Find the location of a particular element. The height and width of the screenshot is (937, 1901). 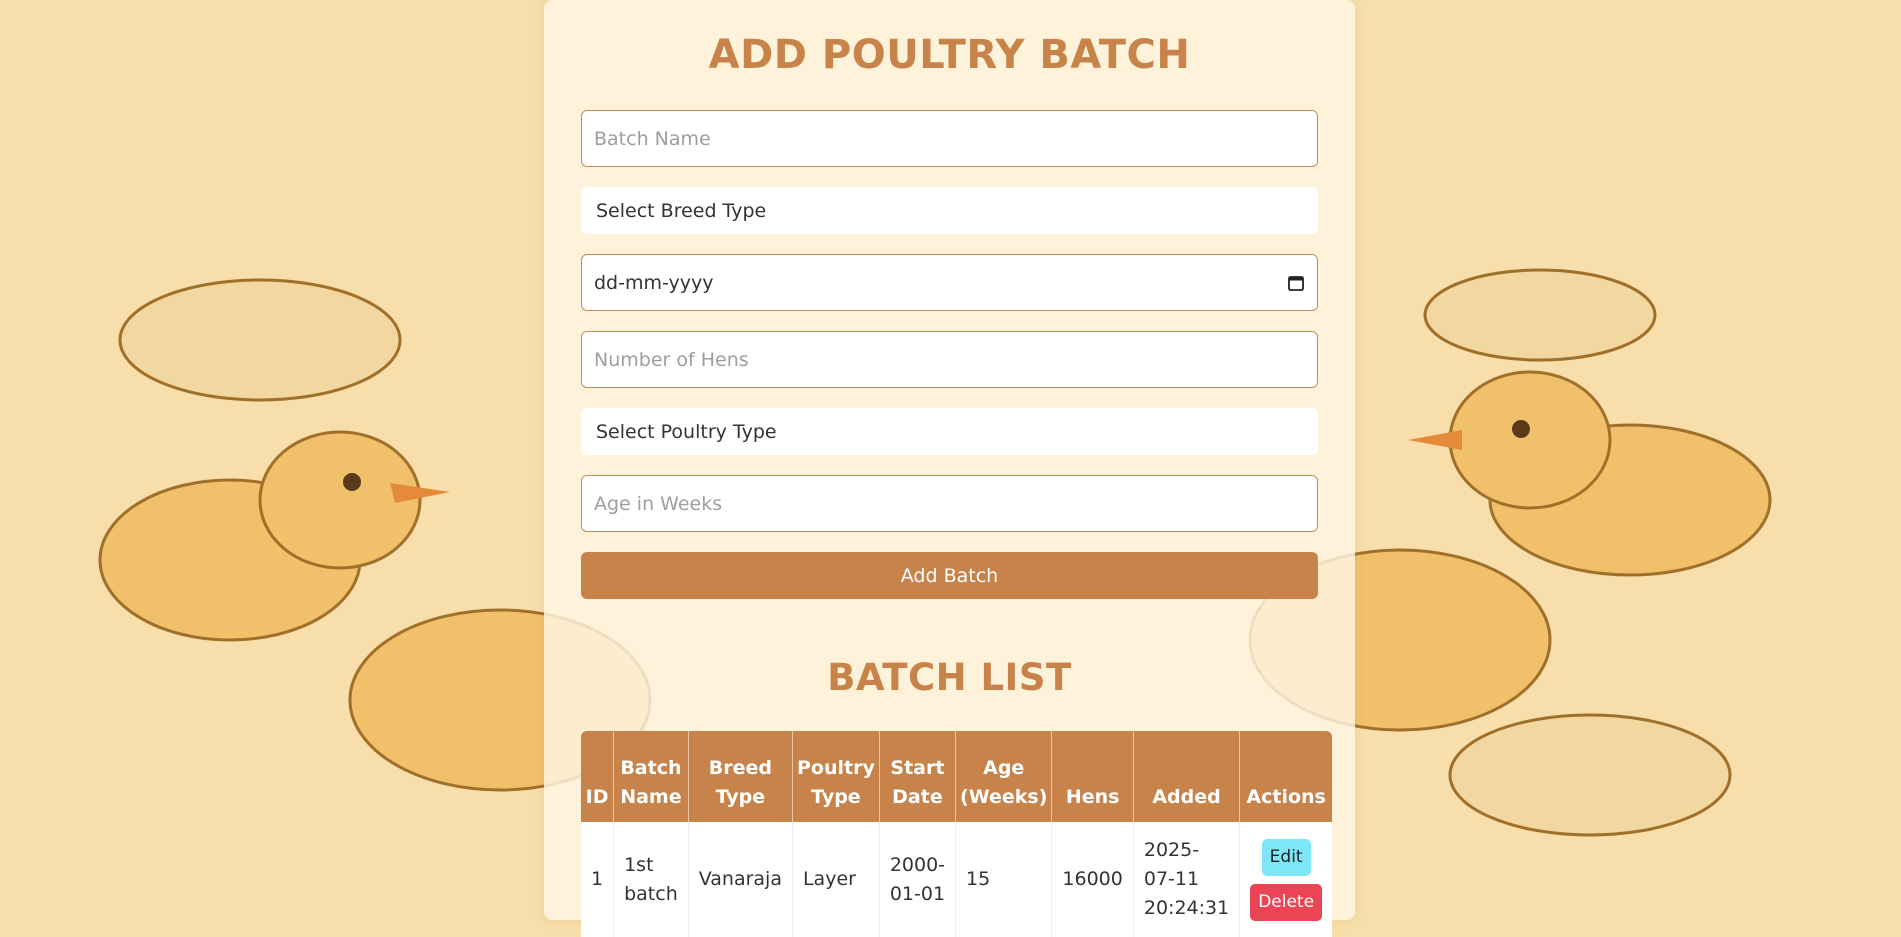

age-in-weeks-input: Age in Weeks is located at coordinates (949, 503).